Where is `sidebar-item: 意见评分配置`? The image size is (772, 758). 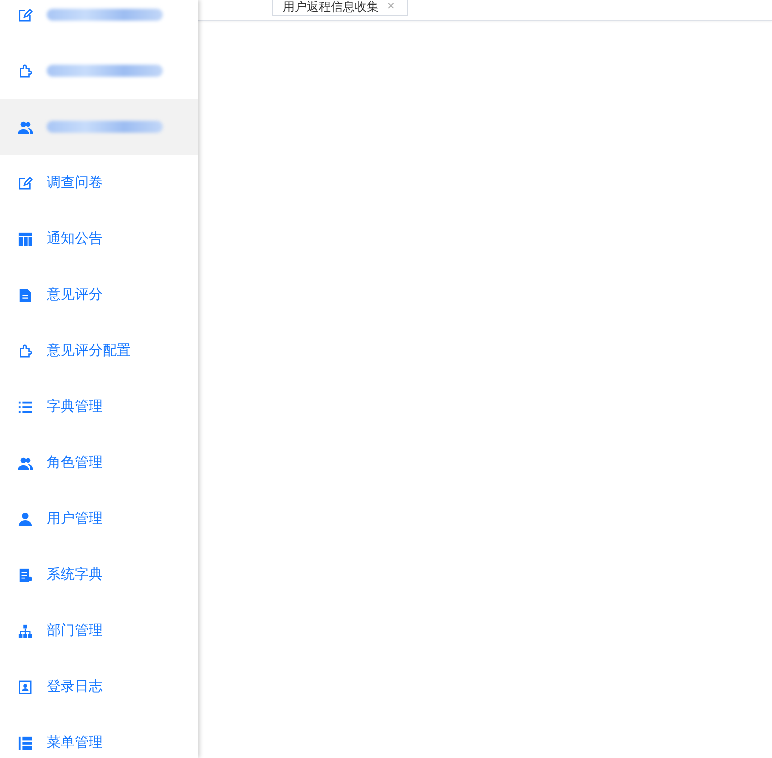 sidebar-item: 意见评分配置 is located at coordinates (99, 351).